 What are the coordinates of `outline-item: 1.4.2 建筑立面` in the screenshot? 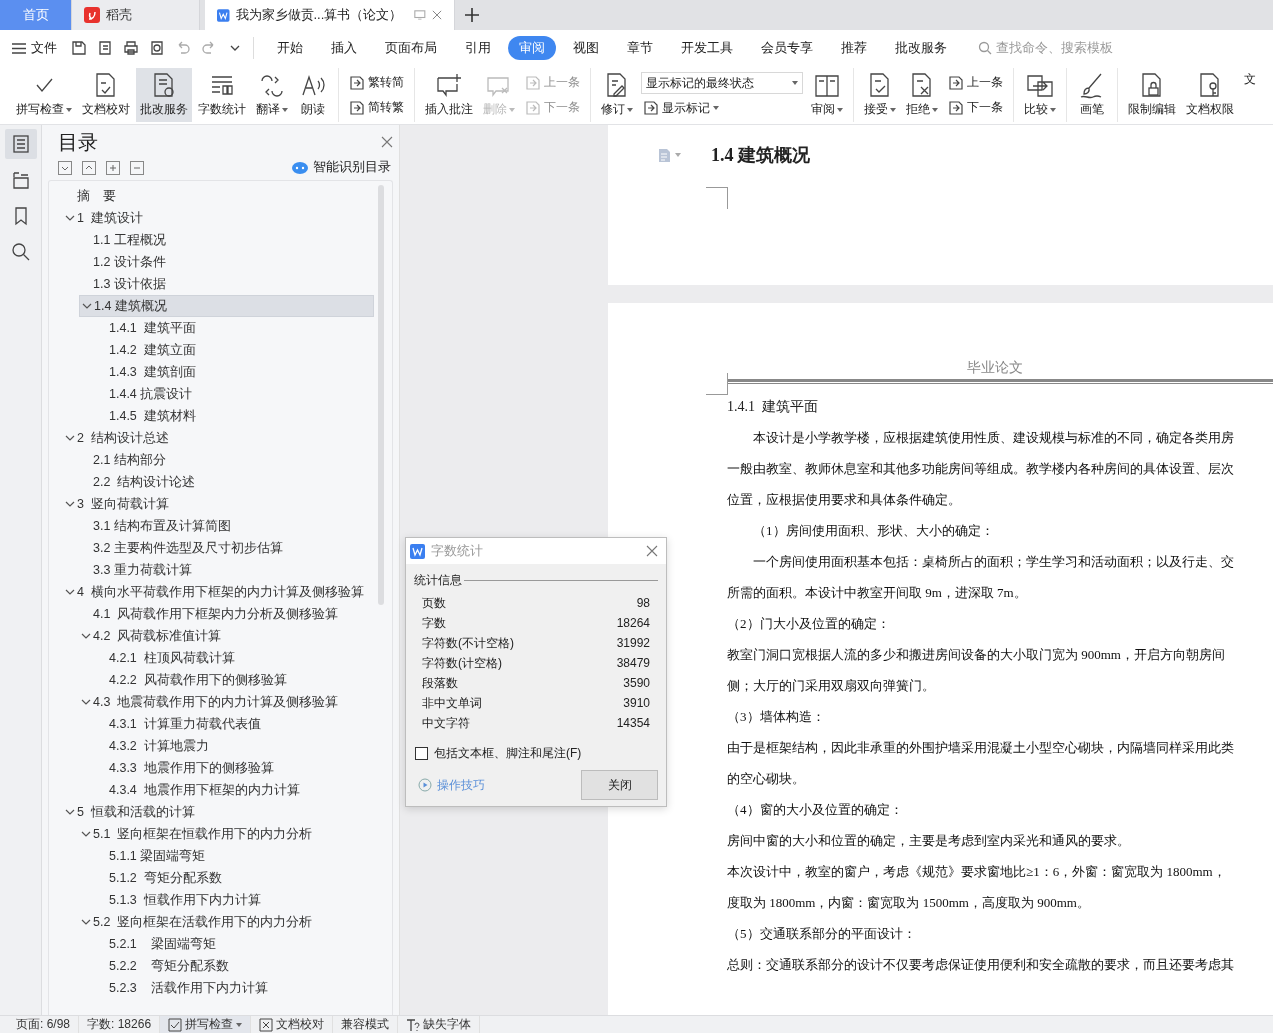 It's located at (234, 350).